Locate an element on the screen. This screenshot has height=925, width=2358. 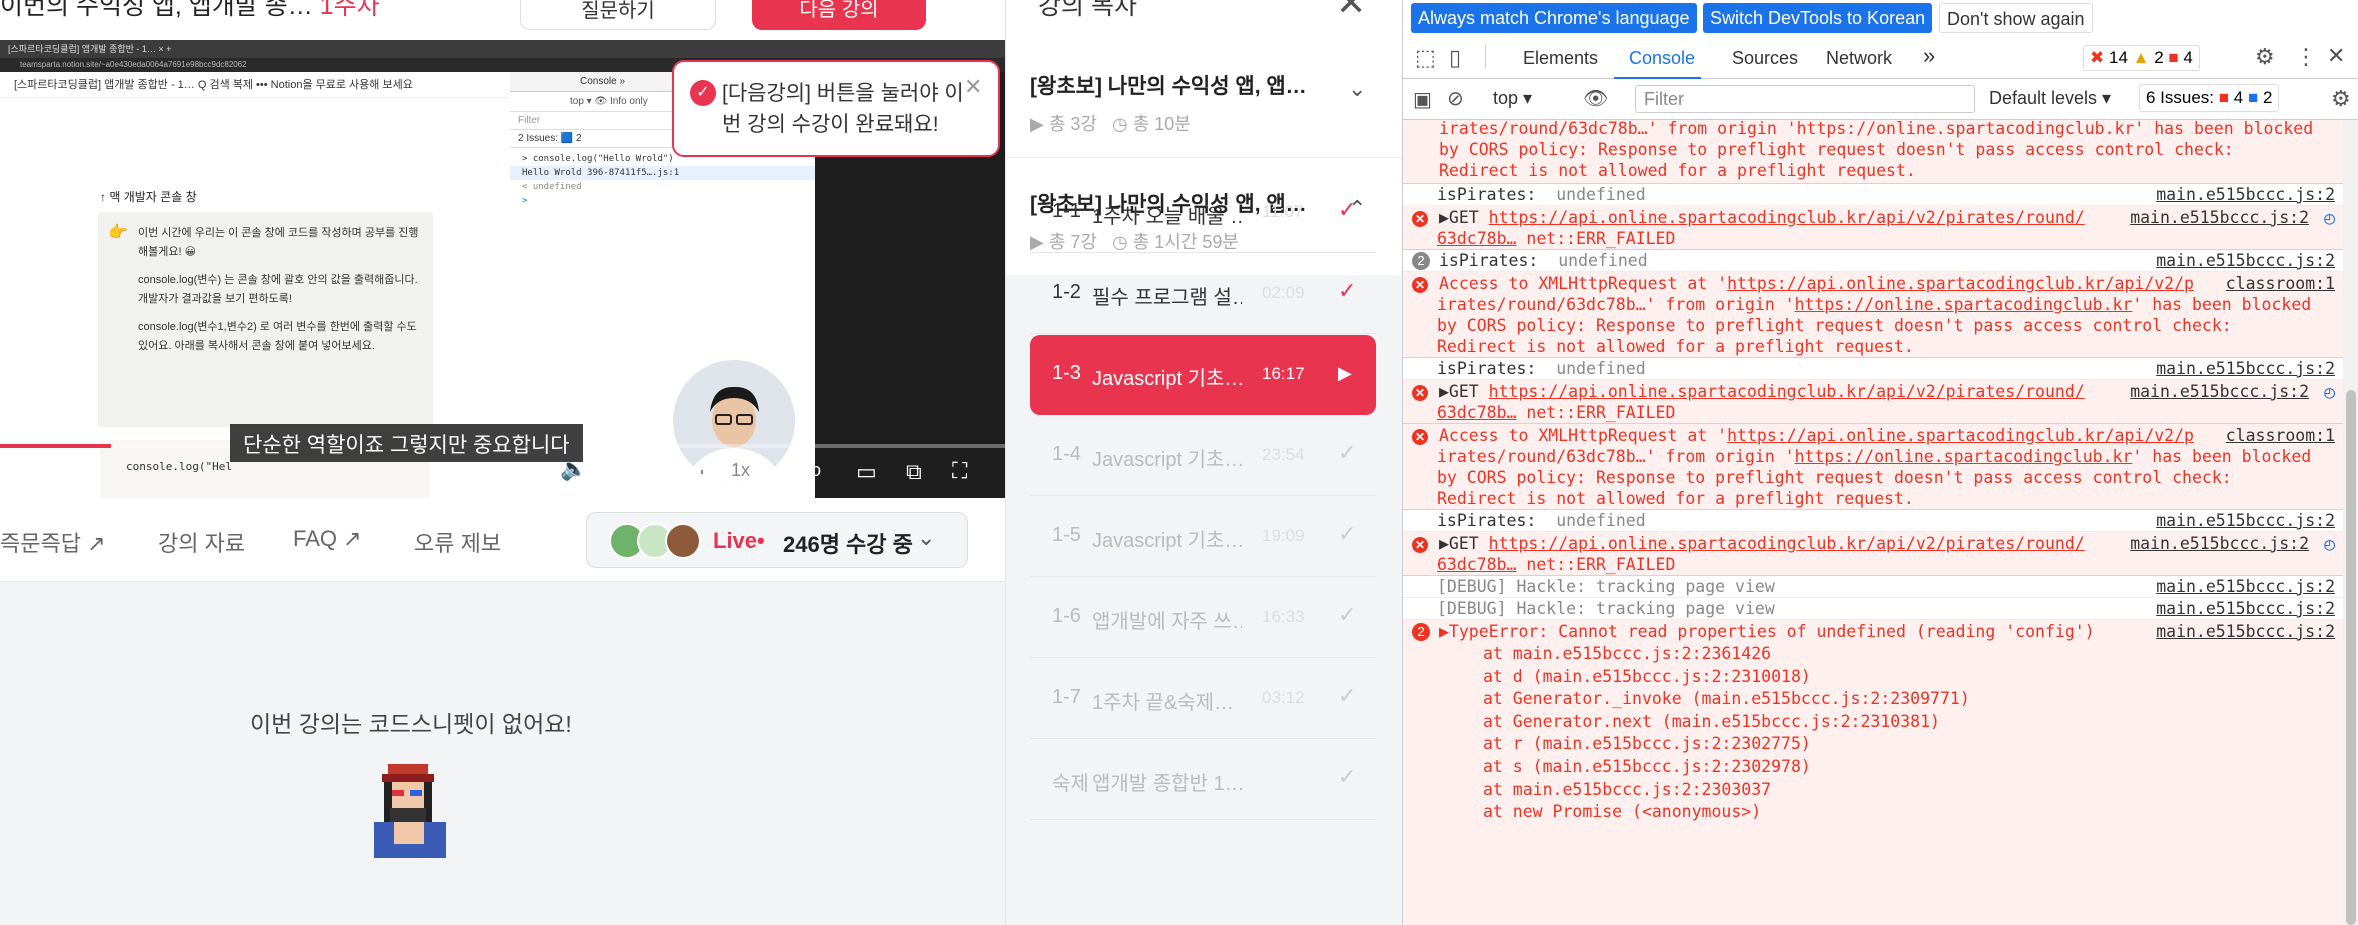
lesson-number: 1-7 is located at coordinates (1066, 697).